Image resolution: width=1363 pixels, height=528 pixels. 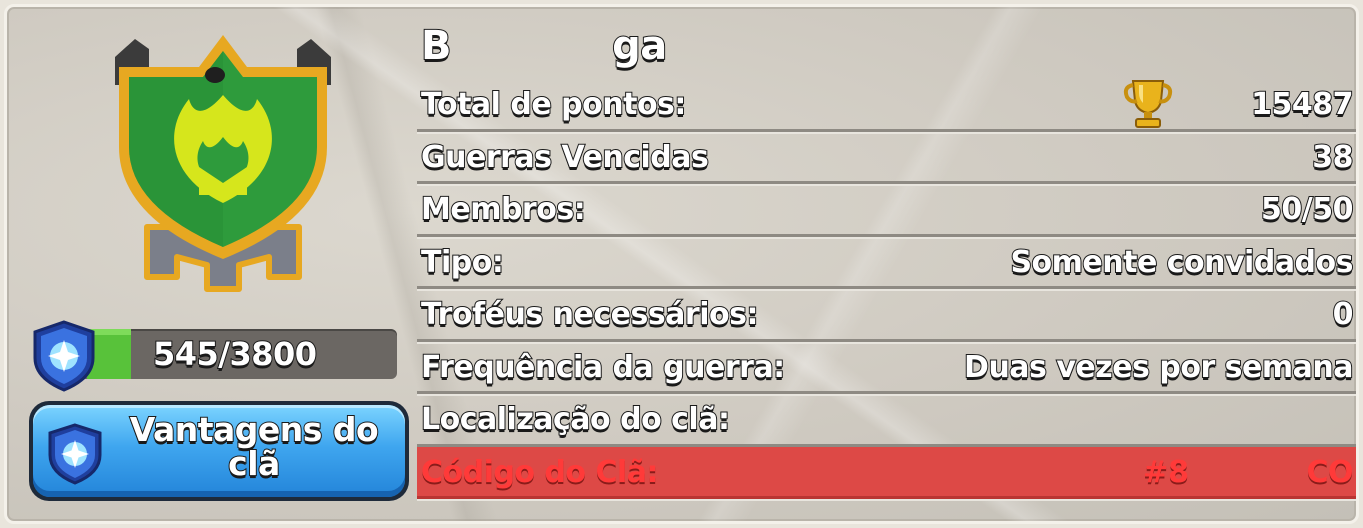 What do you see at coordinates (1166, 472) in the screenshot?
I see `clan-code-prefix: #8` at bounding box center [1166, 472].